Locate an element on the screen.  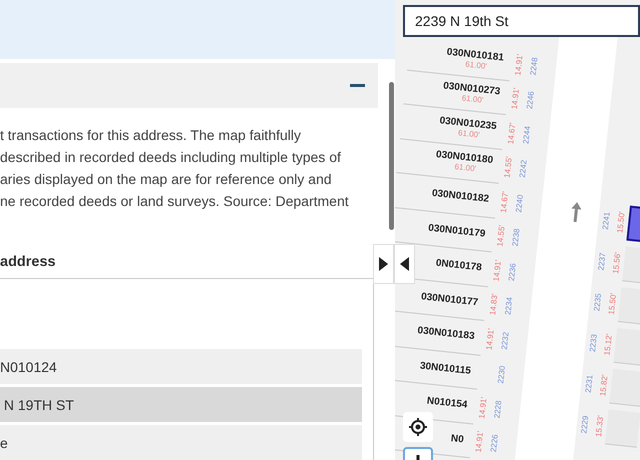
parcel-id: 030N010182 is located at coordinates (460, 197).